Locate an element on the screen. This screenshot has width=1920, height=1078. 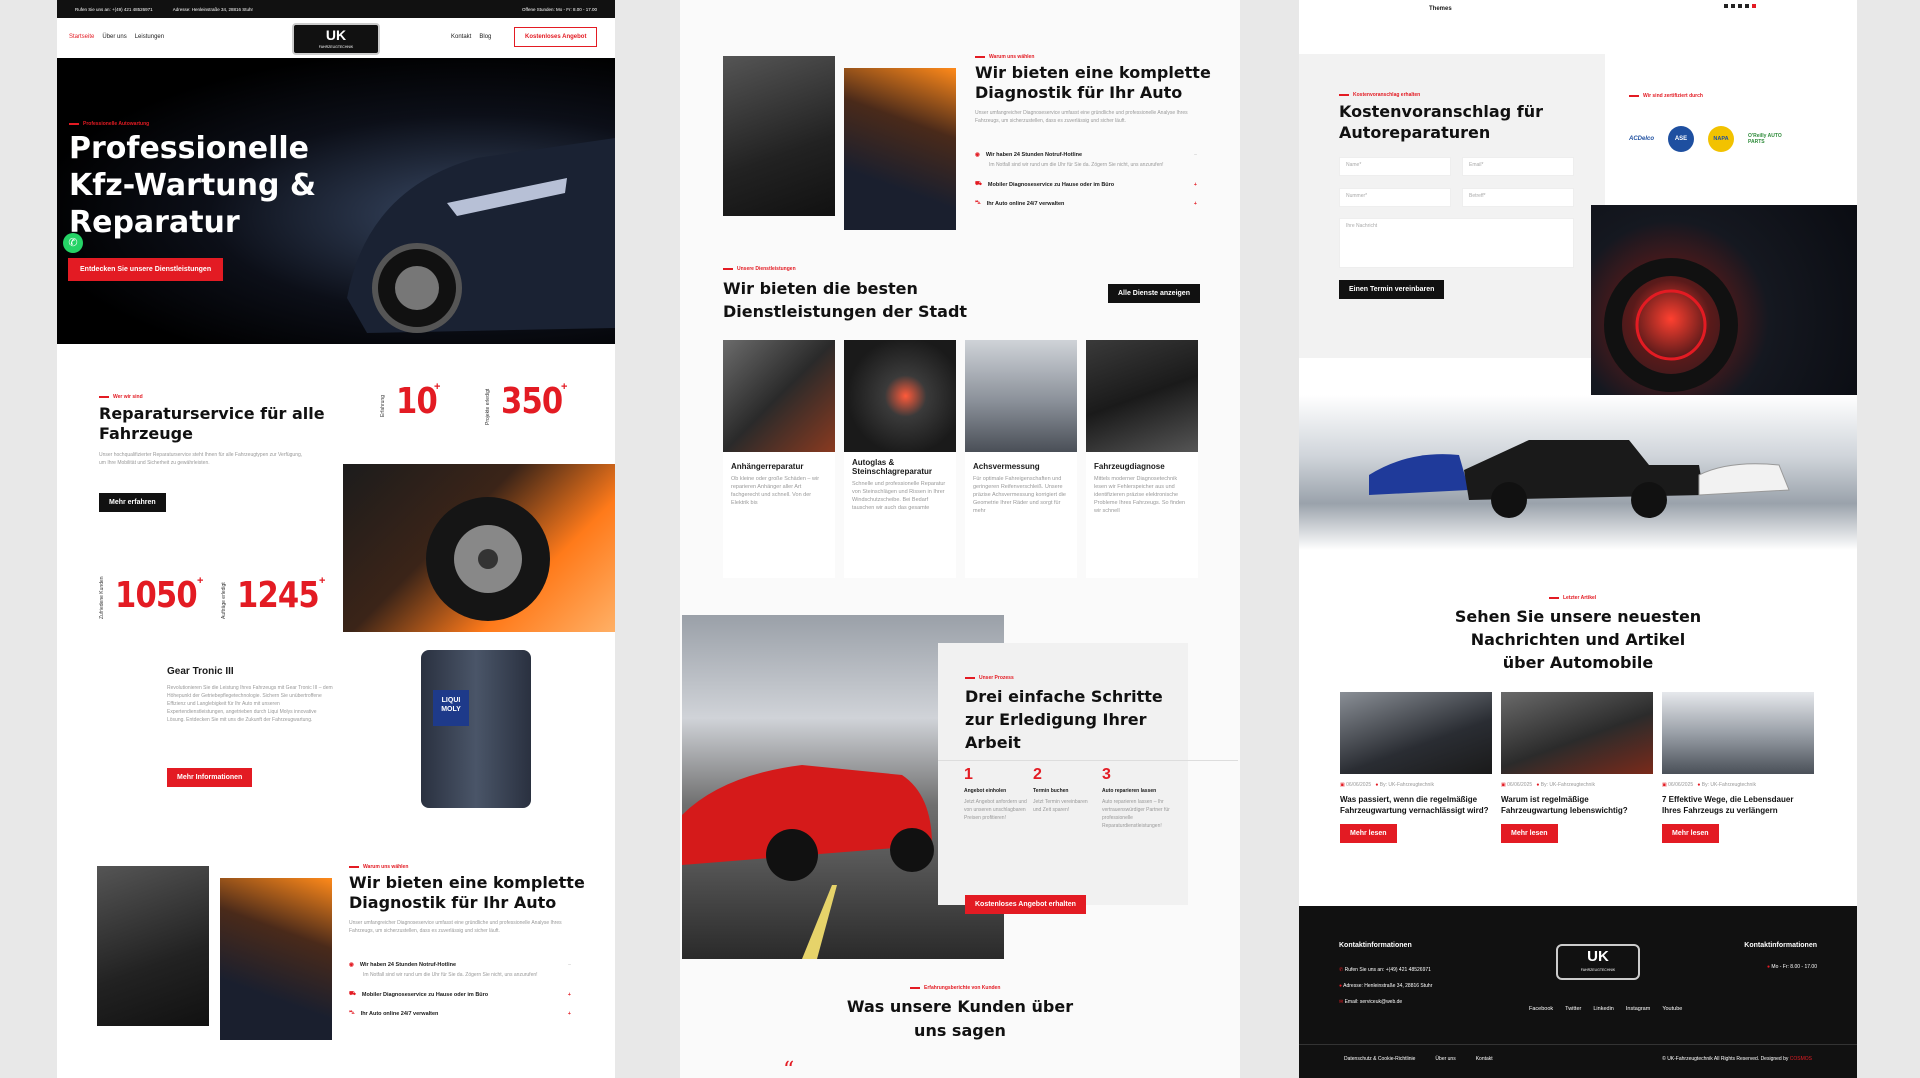
whatsapp-icon: ✆ is located at coordinates (73, 243).